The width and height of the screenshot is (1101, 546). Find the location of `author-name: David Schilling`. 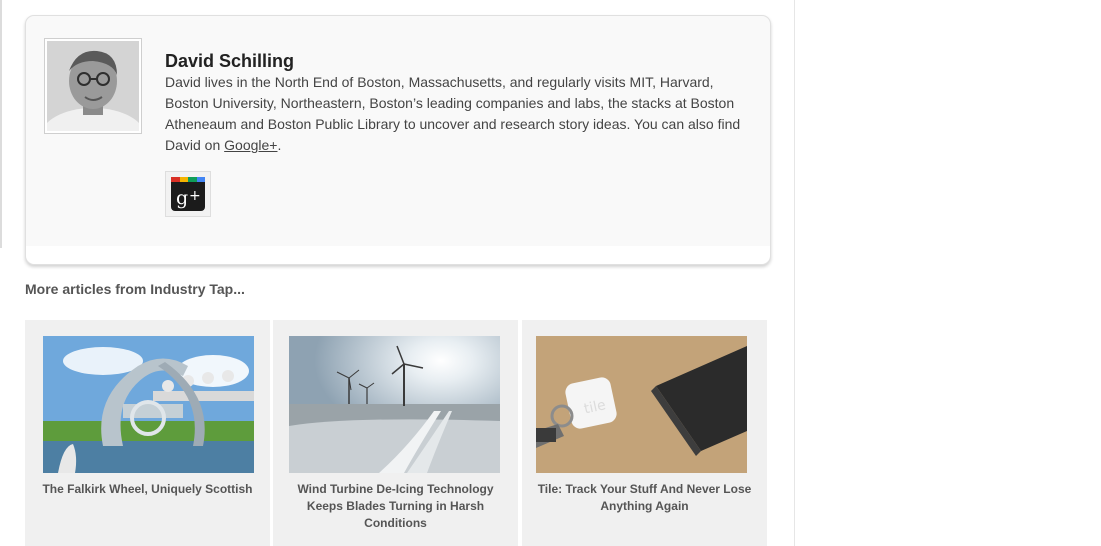

author-name: David Schilling is located at coordinates (230, 61).